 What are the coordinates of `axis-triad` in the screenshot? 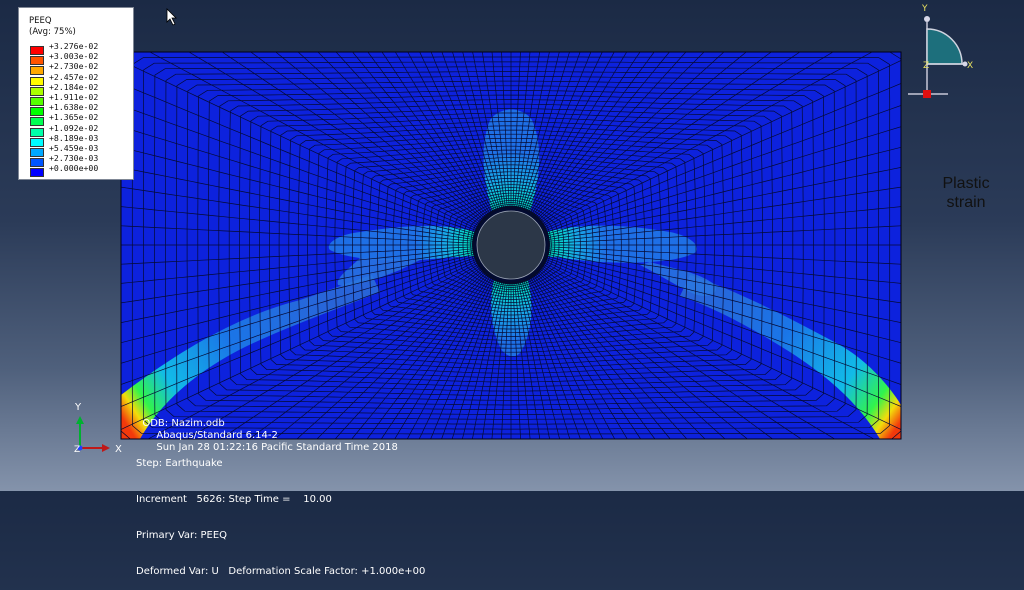 It's located at (93, 434).